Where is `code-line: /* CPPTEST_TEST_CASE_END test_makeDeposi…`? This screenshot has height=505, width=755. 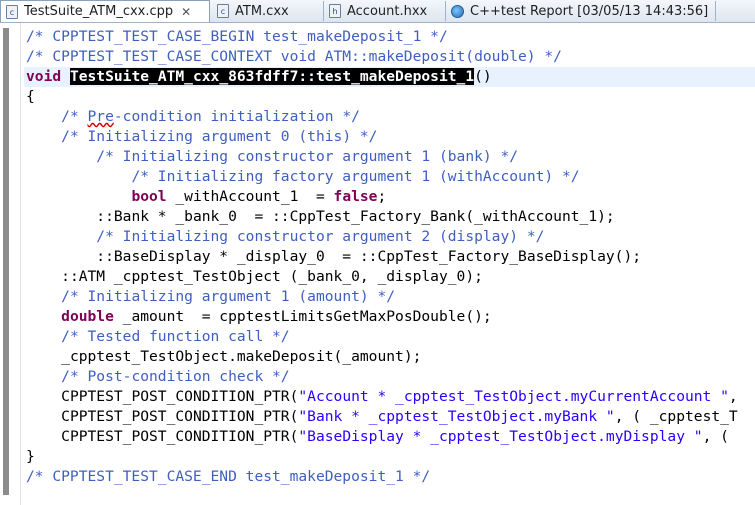
code-line: /* CPPTEST_TEST_CASE_END test_makeDeposi… is located at coordinates (228, 476).